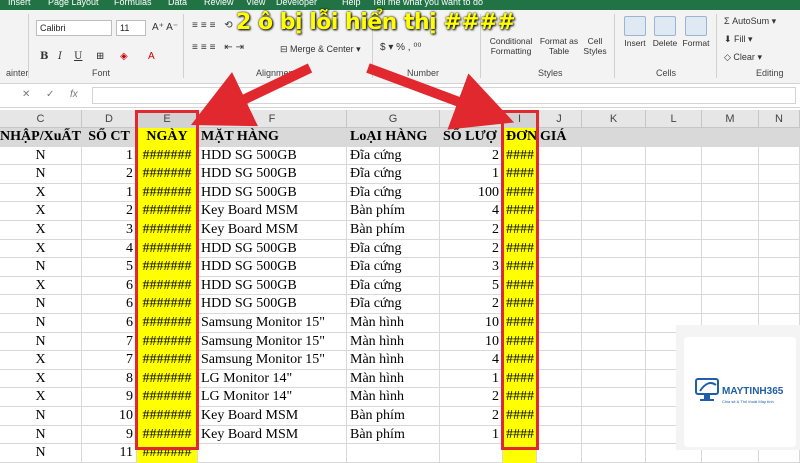 The image size is (800, 463). I want to click on watermark-logo: MAYTINH365 Chia sẻ & Thủ thuật Máy tính, so click(738, 387).